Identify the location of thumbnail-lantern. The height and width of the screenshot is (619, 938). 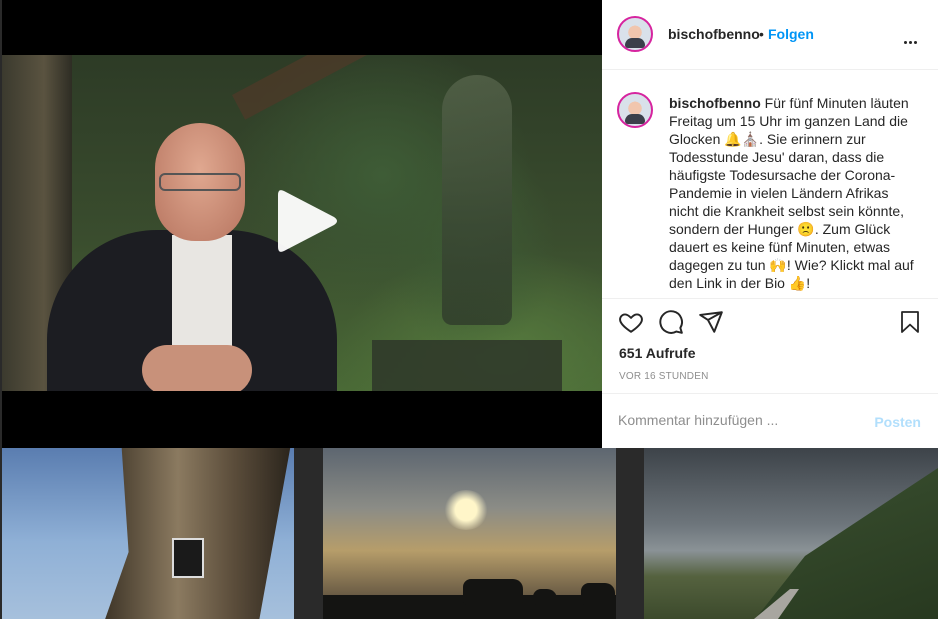
(188, 558).